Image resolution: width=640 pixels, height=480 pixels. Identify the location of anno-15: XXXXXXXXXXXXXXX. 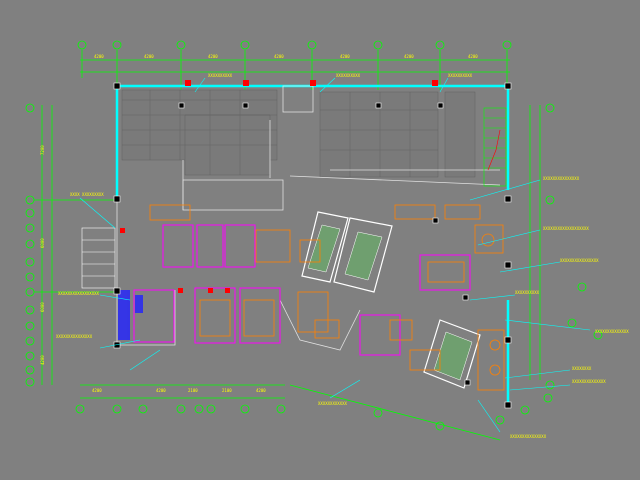
(528, 436).